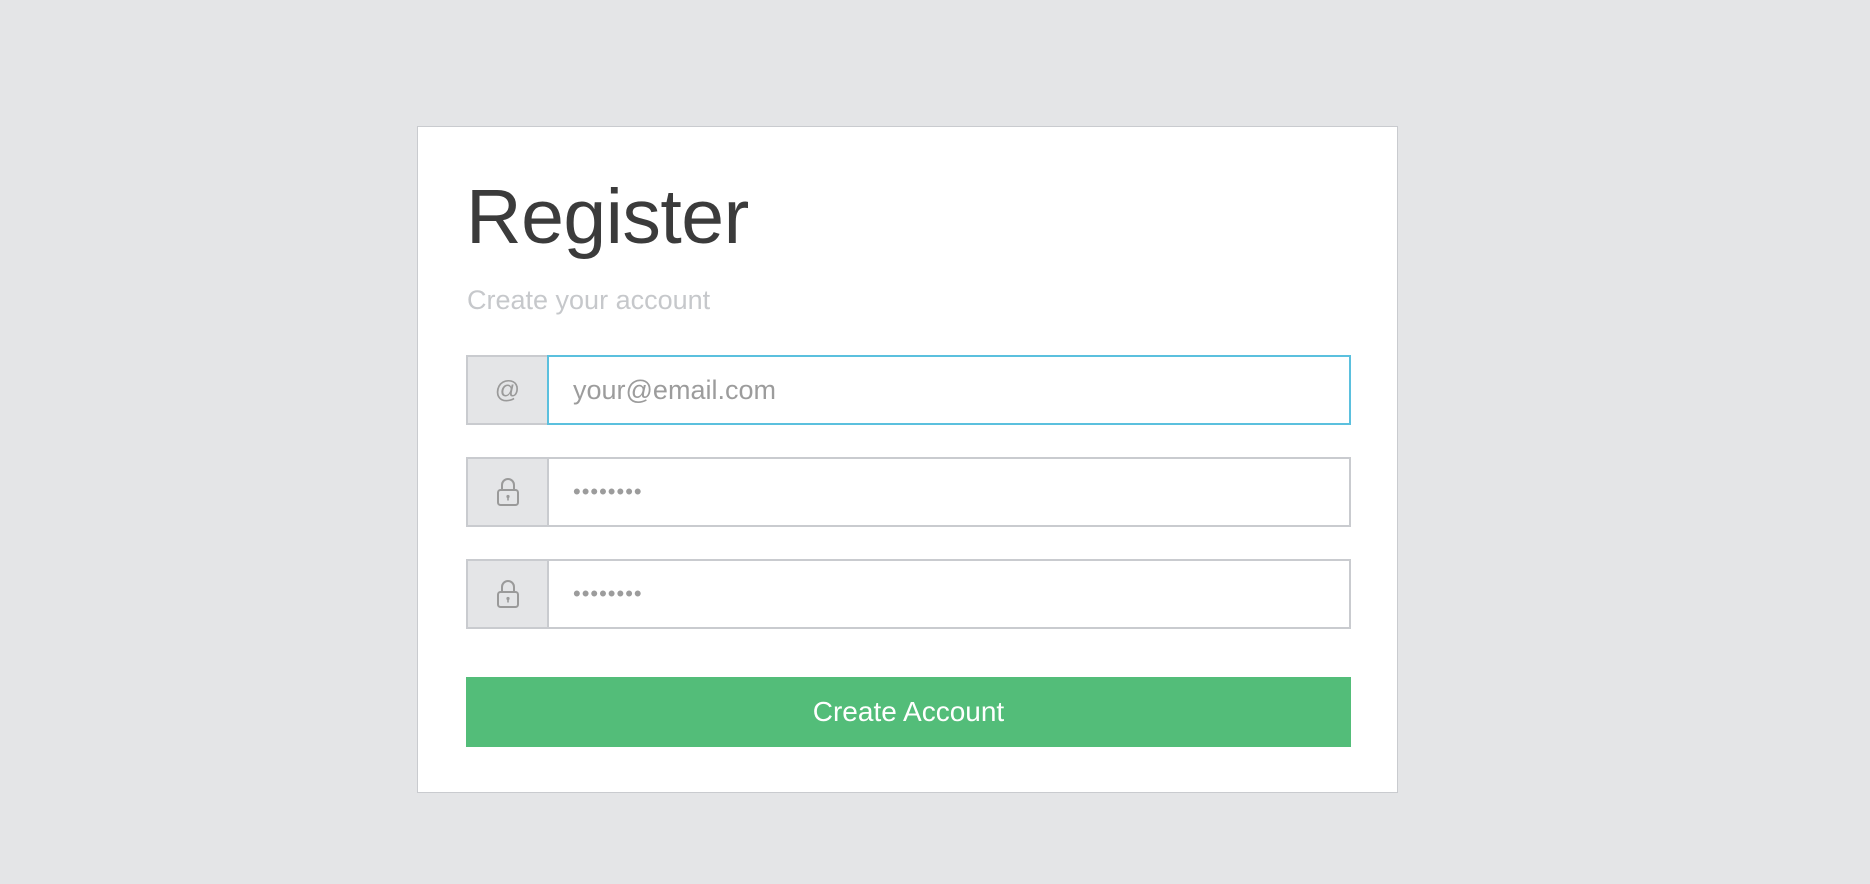 Image resolution: width=1870 pixels, height=884 pixels. What do you see at coordinates (949, 390) in the screenshot?
I see `email-field` at bounding box center [949, 390].